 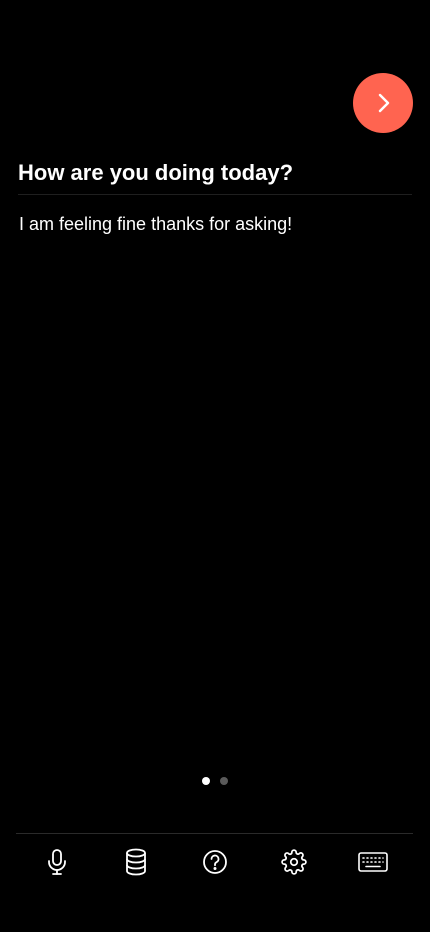 I want to click on answer-text: I am feeling fine thanks for asking!, so click(x=156, y=224).